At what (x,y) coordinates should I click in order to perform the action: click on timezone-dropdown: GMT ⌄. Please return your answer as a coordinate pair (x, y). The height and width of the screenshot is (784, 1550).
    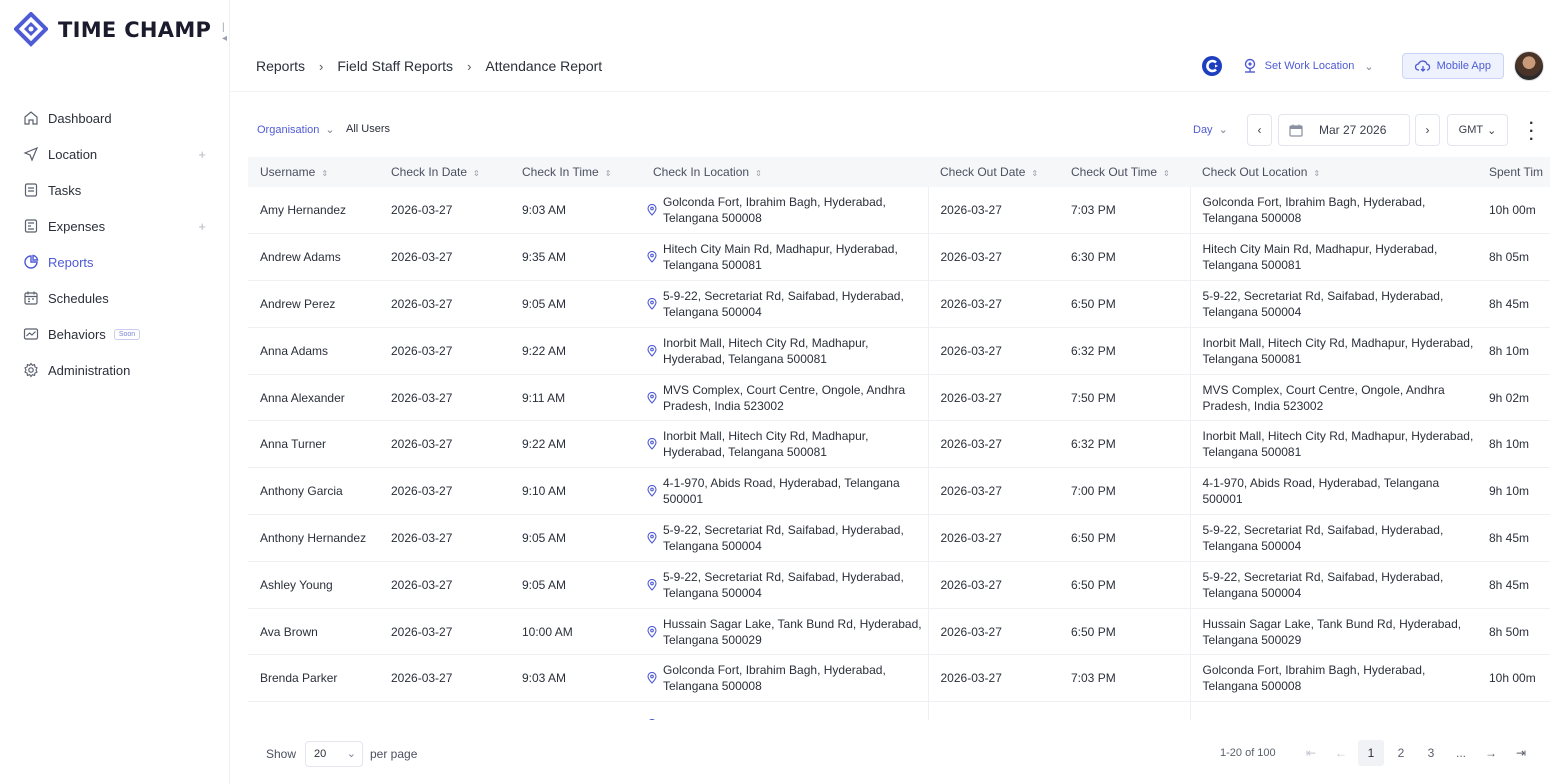
    Looking at the image, I should click on (1477, 130).